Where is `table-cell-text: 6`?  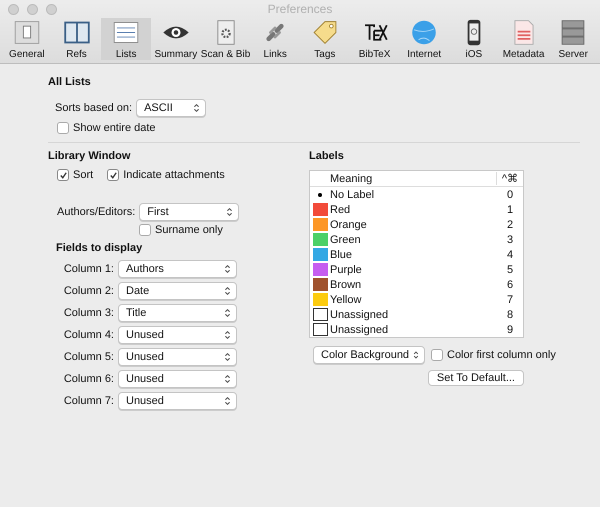
table-cell-text: 6 is located at coordinates (510, 284).